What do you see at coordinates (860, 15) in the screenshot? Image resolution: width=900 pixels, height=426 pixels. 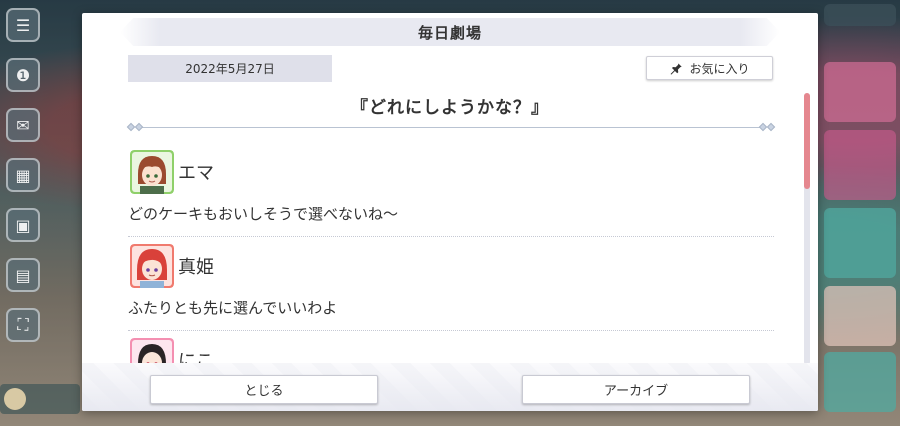 I see `currency-bar` at bounding box center [860, 15].